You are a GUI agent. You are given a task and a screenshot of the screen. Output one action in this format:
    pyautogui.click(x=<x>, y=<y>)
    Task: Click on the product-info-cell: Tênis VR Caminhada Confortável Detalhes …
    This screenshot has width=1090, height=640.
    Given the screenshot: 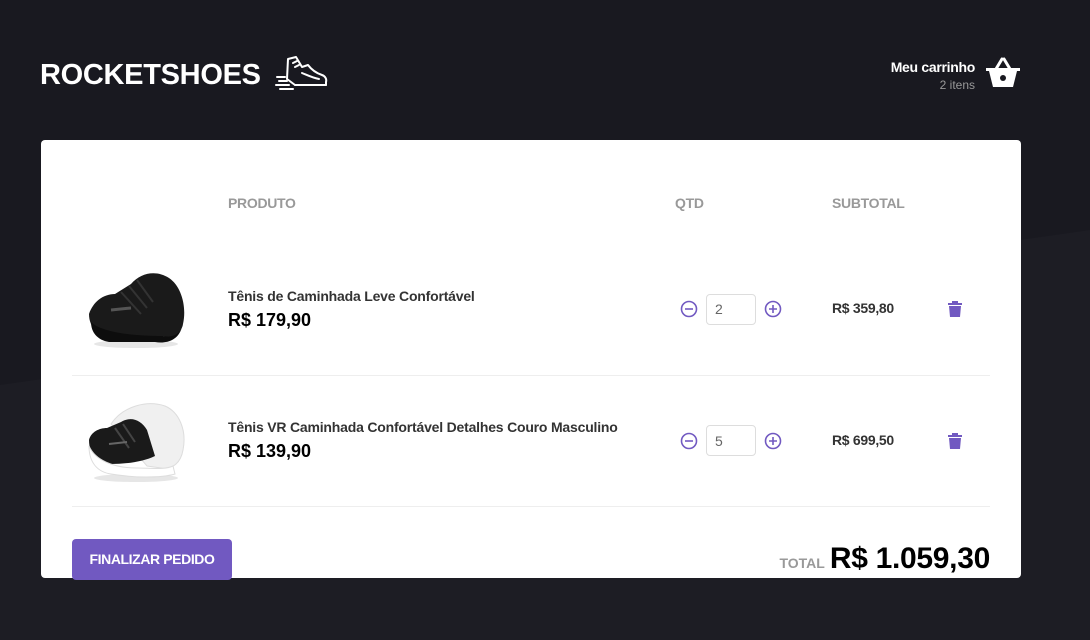 What is the action you would take?
    pyautogui.click(x=438, y=441)
    